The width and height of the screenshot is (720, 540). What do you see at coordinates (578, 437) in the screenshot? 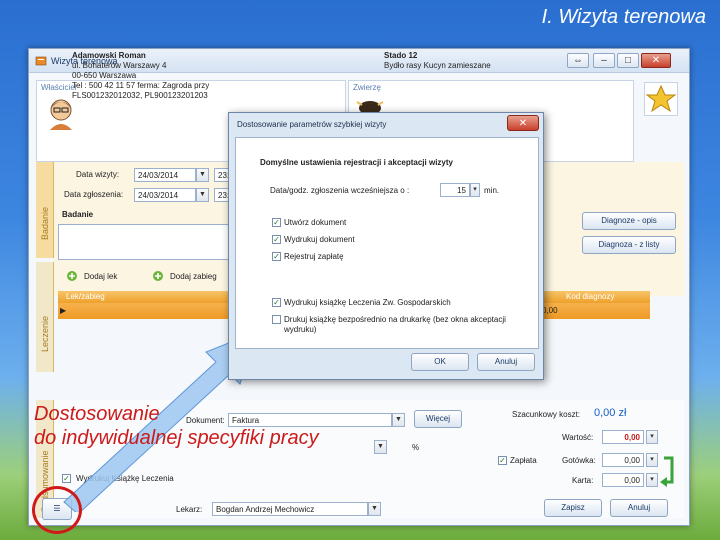
I see `value-label: Wartość:` at bounding box center [578, 437].